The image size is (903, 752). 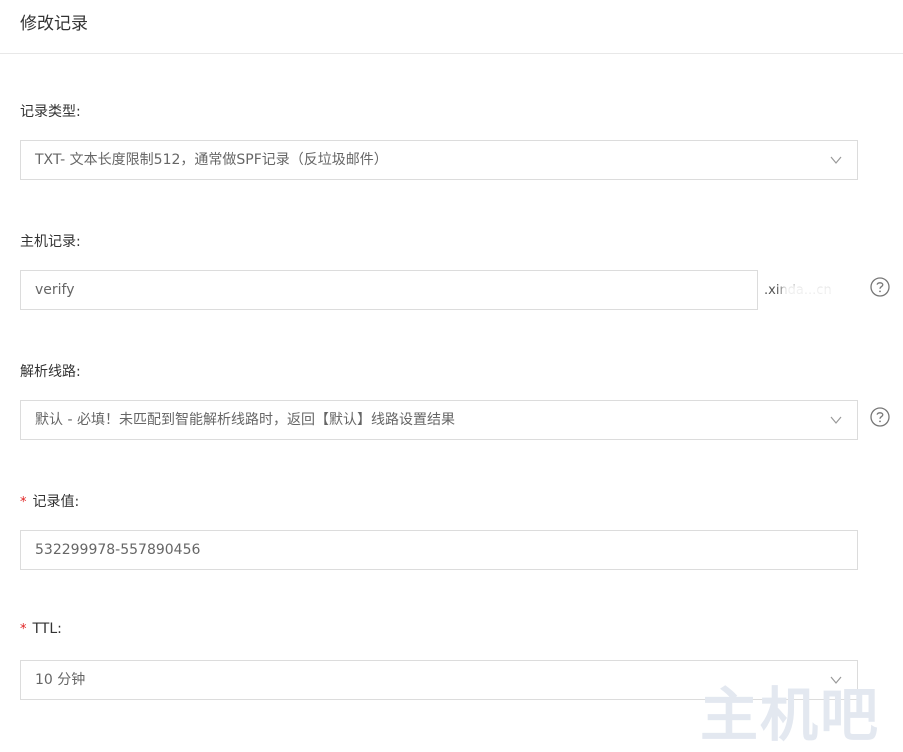 I want to click on host-record-input: verify, so click(x=389, y=290).